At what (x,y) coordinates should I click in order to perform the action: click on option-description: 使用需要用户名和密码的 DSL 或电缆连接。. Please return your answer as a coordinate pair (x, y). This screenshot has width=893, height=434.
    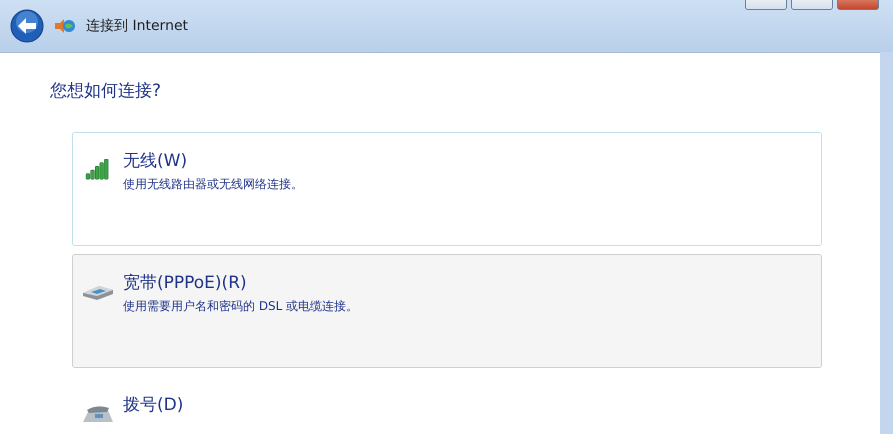
    Looking at the image, I should click on (240, 306).